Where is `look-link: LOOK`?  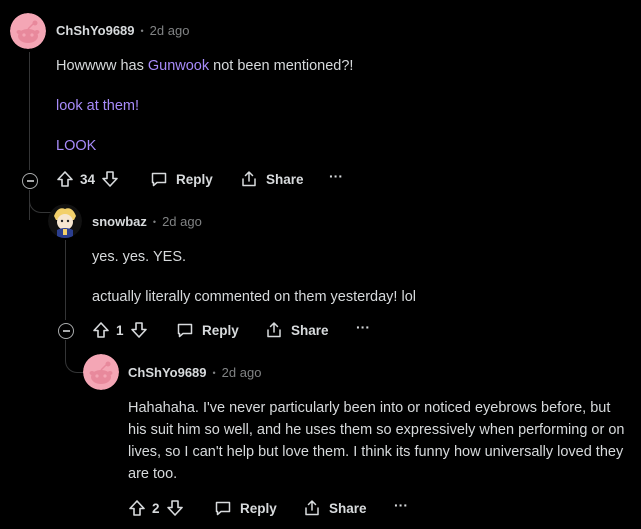
look-link: LOOK is located at coordinates (76, 146).